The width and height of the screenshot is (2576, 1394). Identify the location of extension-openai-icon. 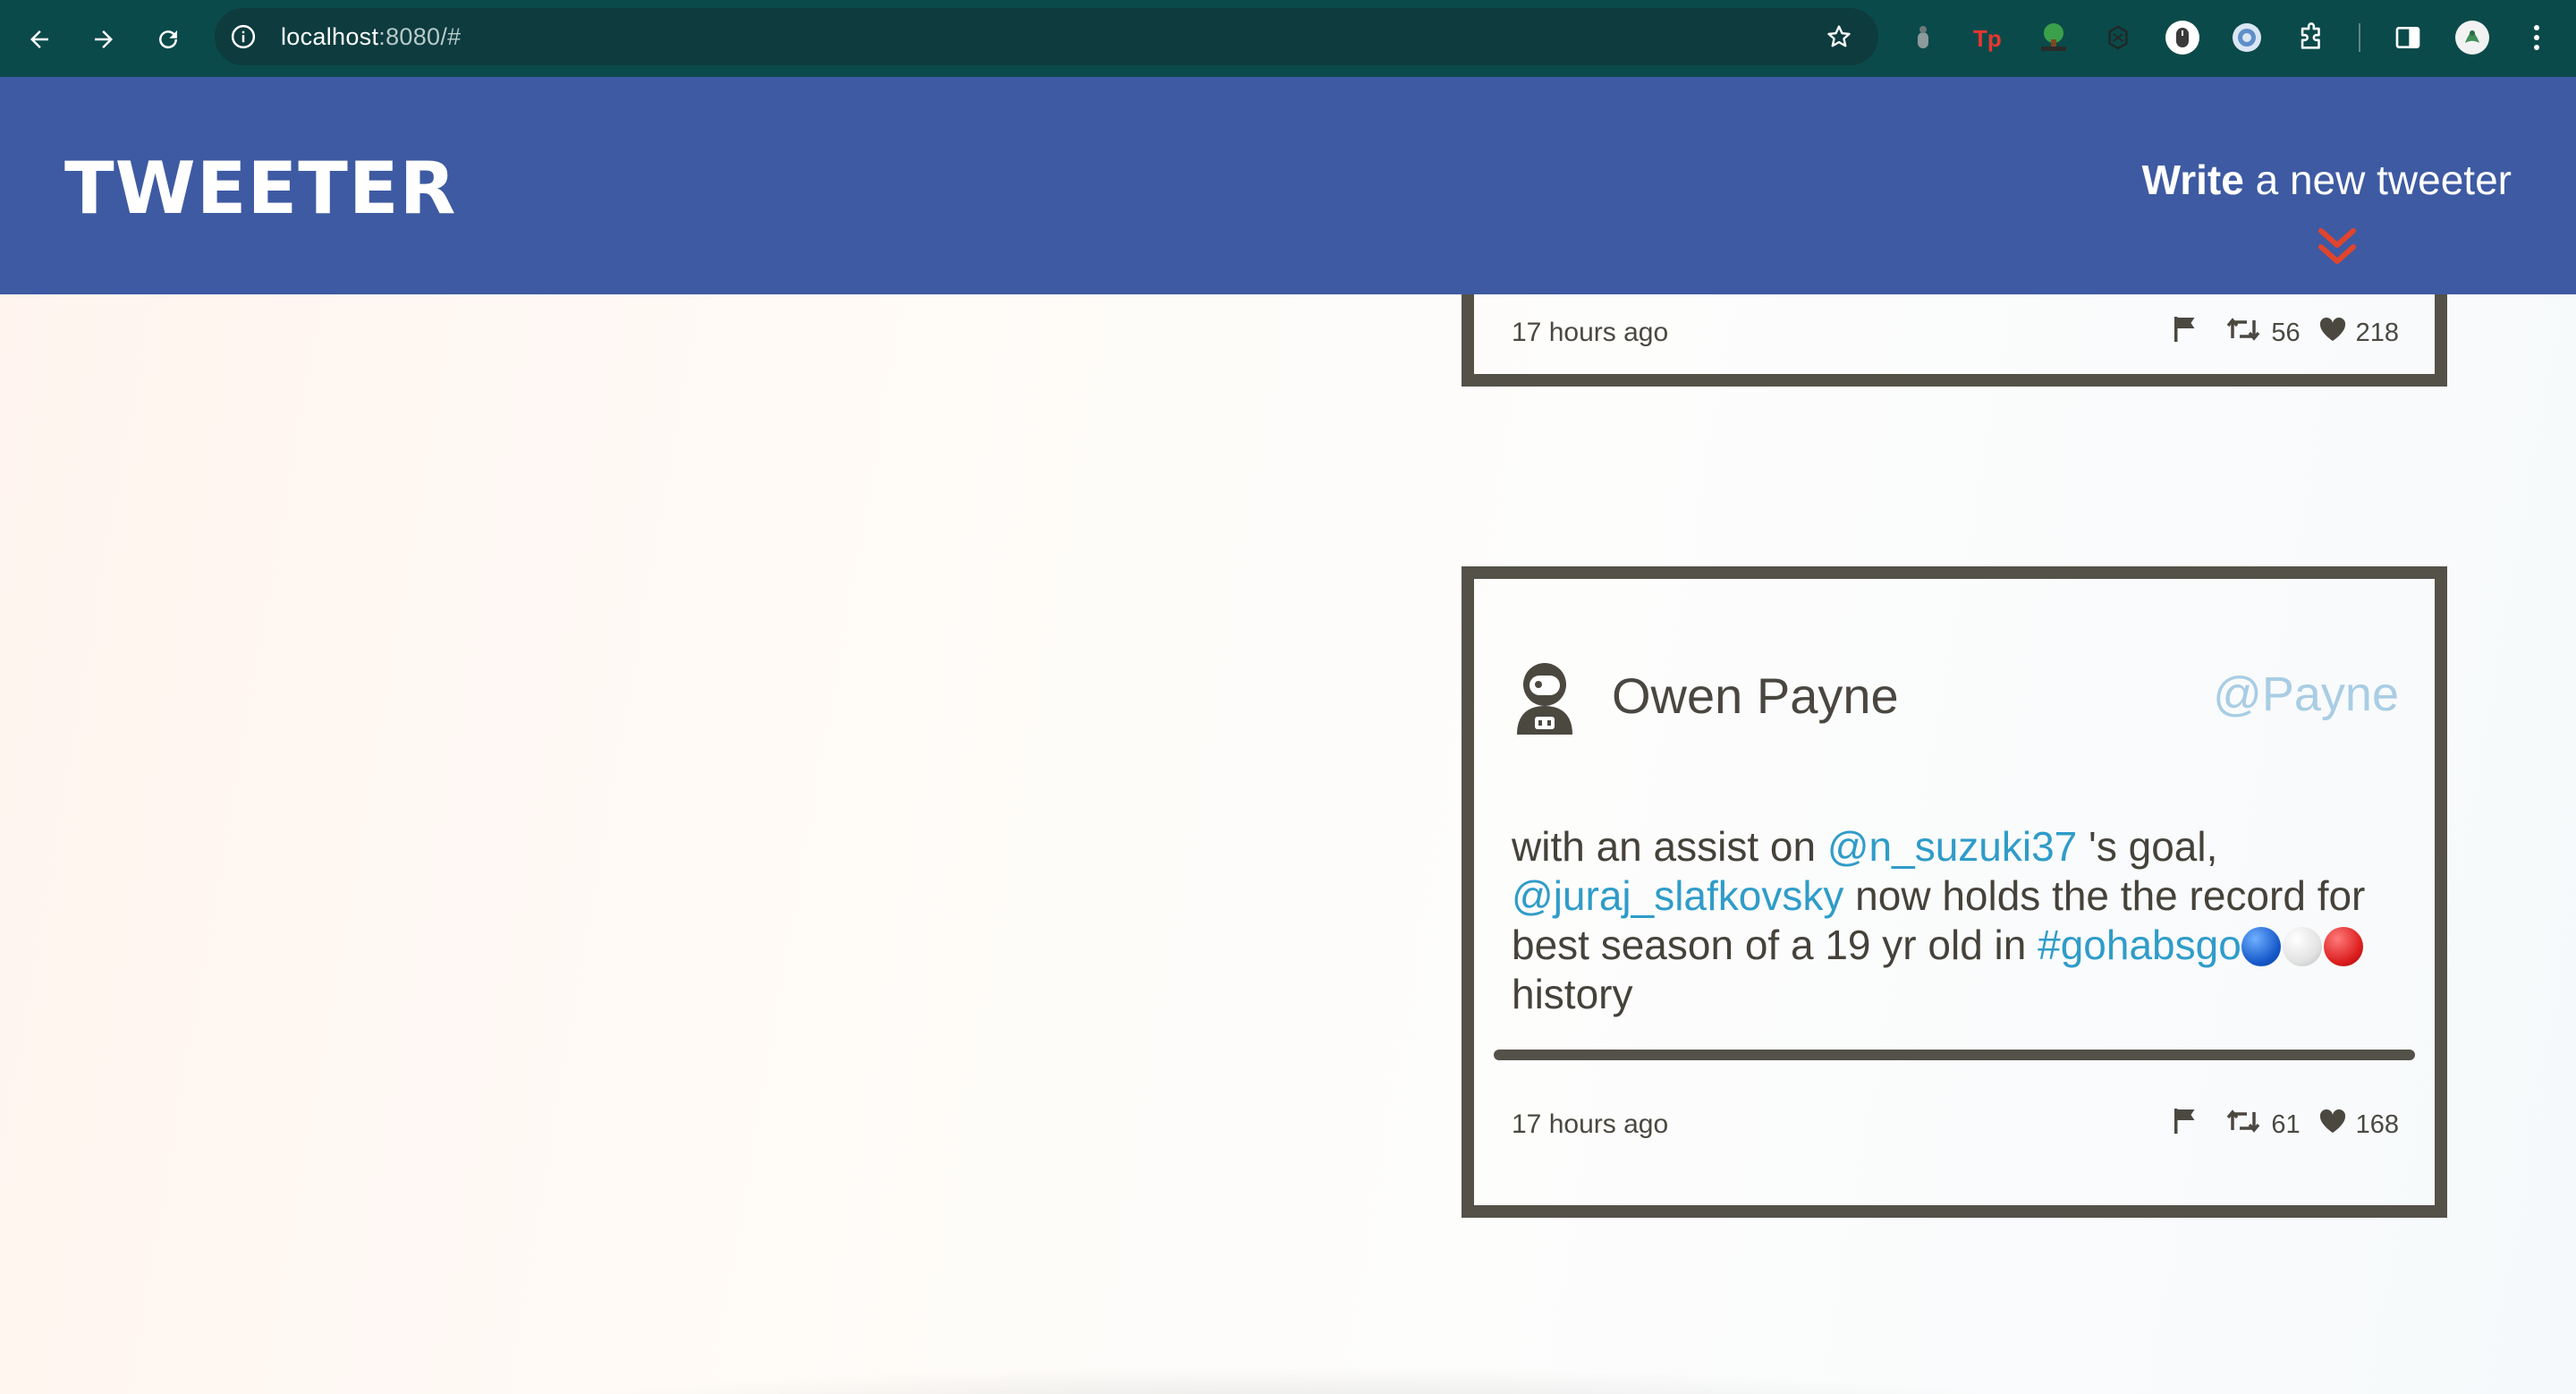
(2118, 37).